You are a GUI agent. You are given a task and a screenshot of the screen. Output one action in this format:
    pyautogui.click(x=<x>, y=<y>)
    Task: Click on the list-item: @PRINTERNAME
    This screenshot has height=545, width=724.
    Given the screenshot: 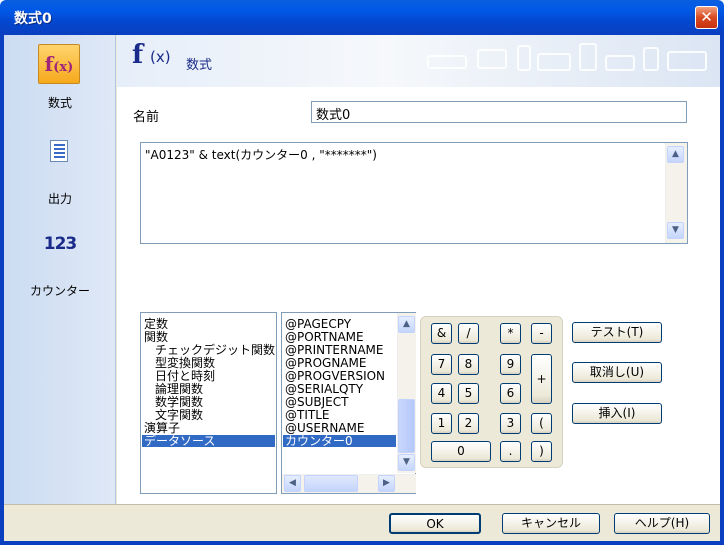 What is the action you would take?
    pyautogui.click(x=334, y=350)
    